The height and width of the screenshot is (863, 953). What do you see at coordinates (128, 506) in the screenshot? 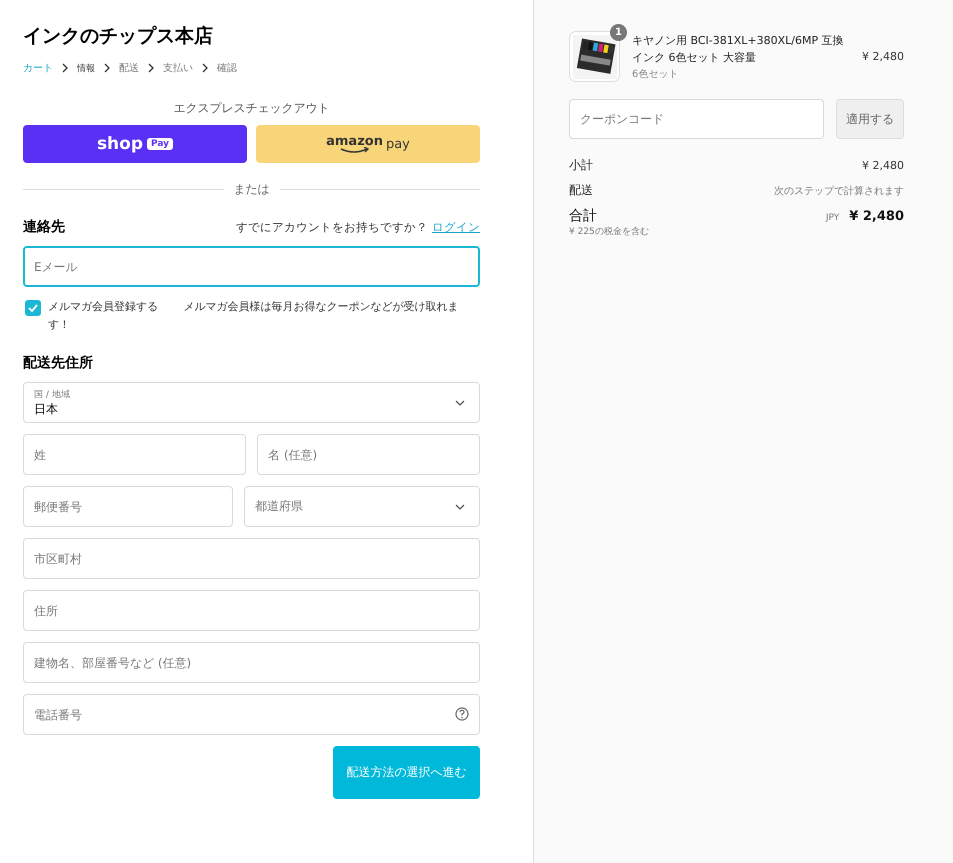
I see `input-field: 郵便番号` at bounding box center [128, 506].